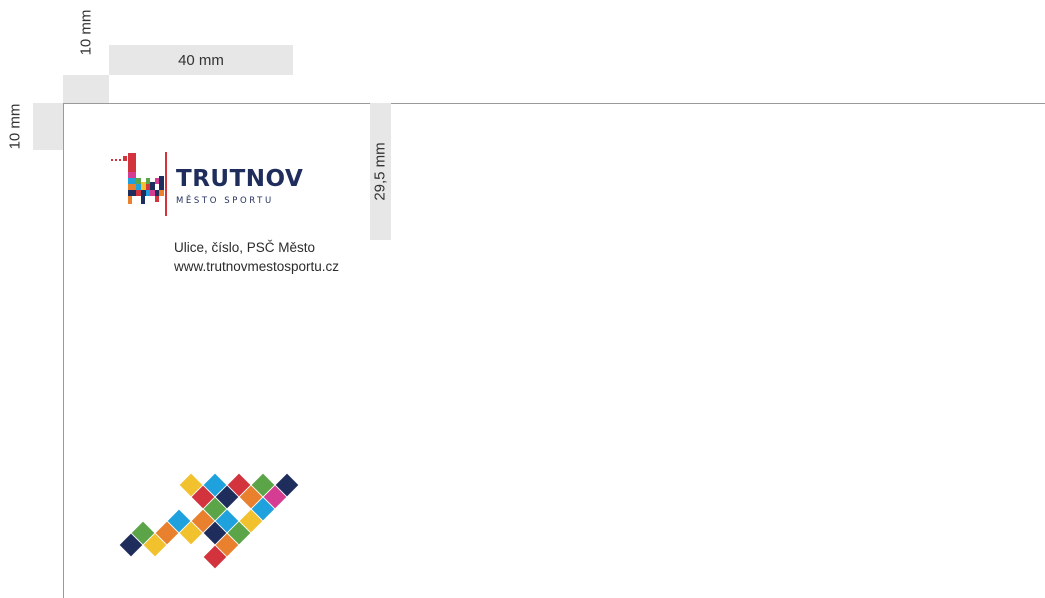 The height and width of the screenshot is (598, 1045). Describe the element at coordinates (257, 266) in the screenshot. I see `address-line-web: www.trutnovmestosportu.cz` at that location.